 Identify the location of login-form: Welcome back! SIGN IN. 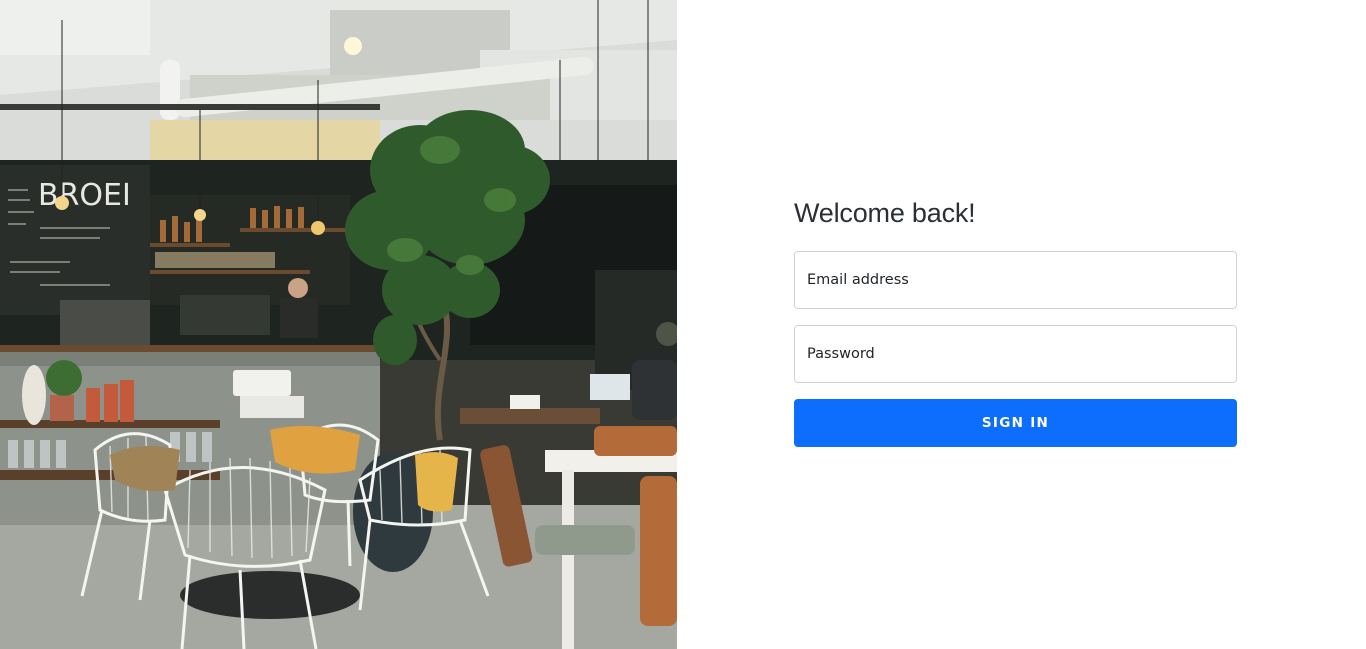
(1015, 321).